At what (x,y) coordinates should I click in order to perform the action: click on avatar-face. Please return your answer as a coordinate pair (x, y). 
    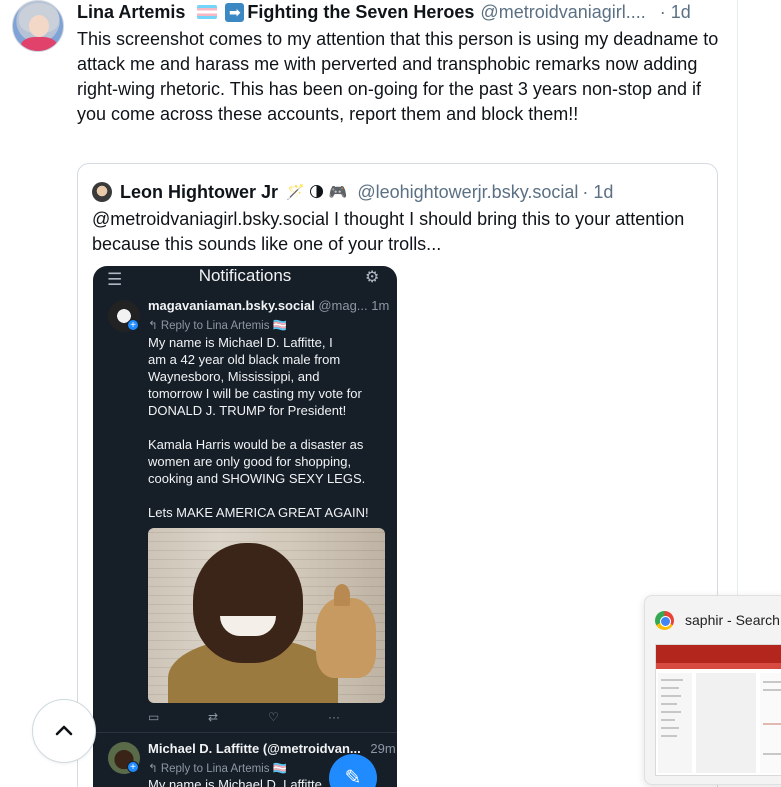
    Looking at the image, I should click on (39, 26).